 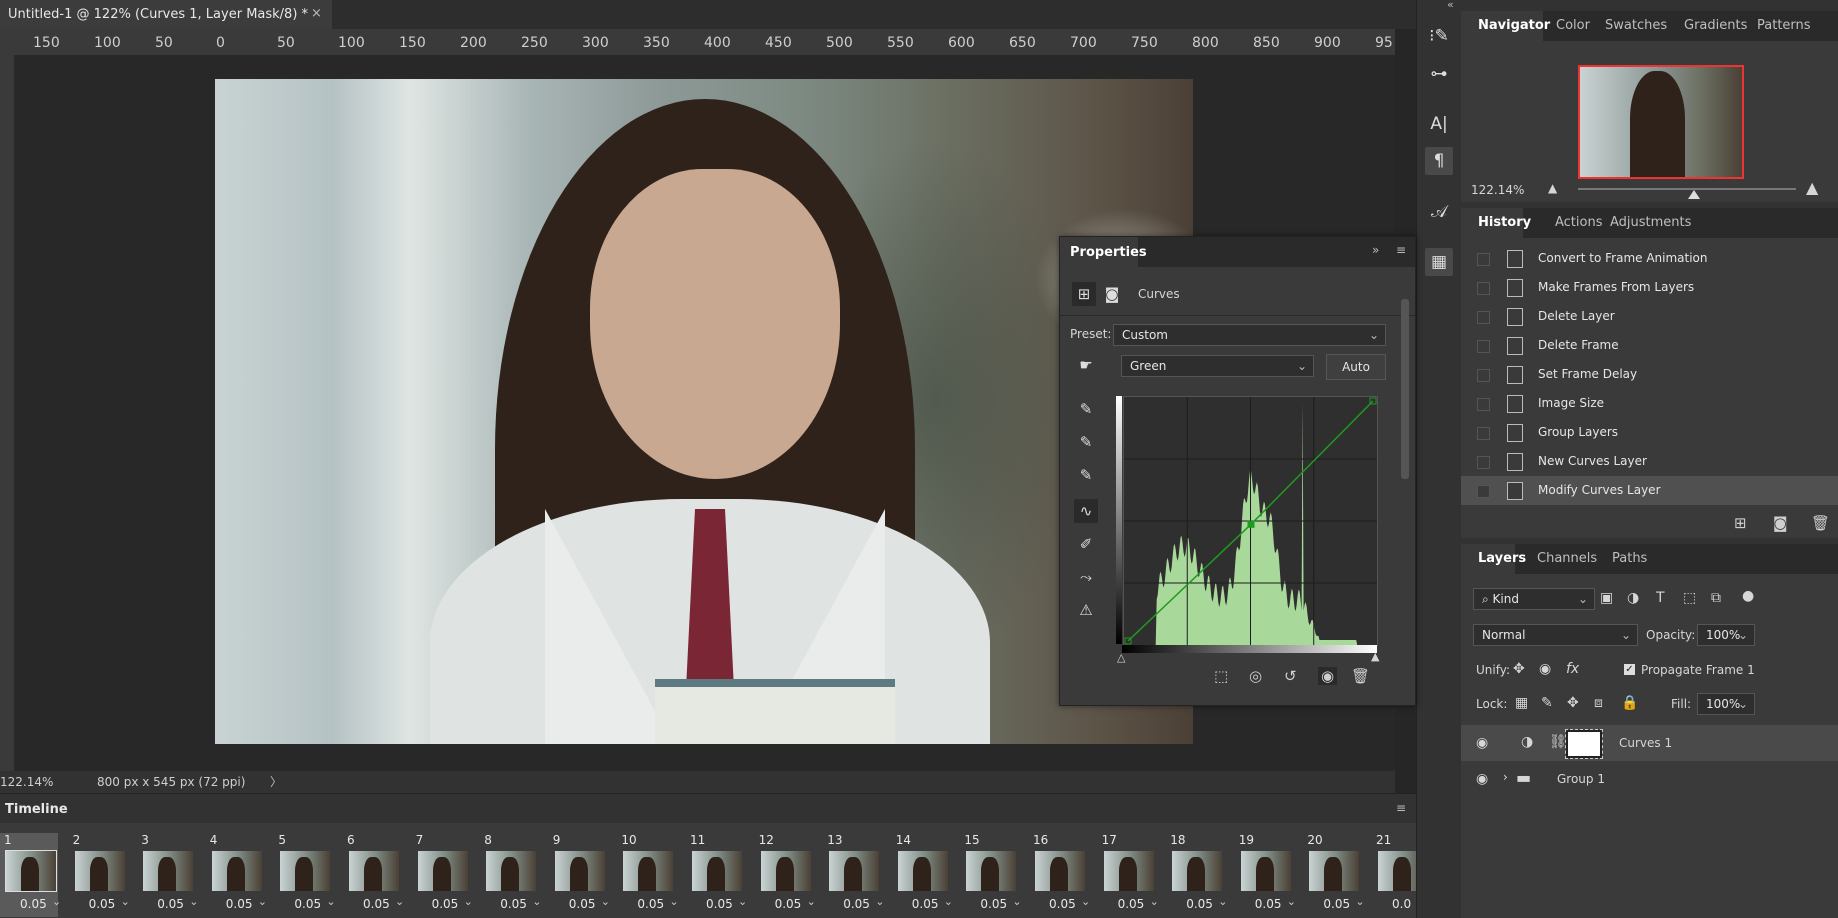 I want to click on frame-delay: 0.0, so click(x=1401, y=904).